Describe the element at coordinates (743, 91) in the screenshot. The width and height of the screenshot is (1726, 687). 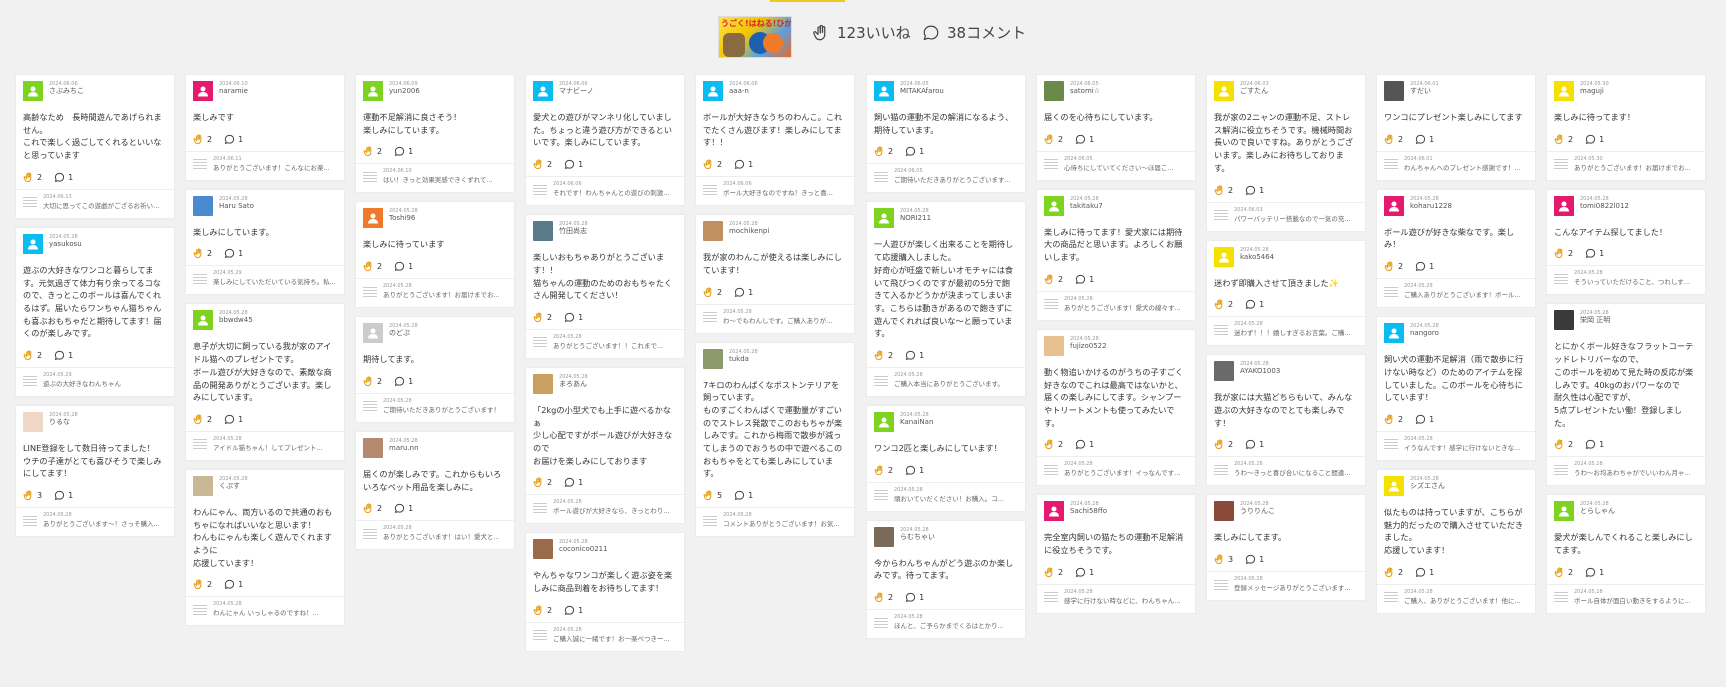
I see `user-name: aaa-n` at that location.